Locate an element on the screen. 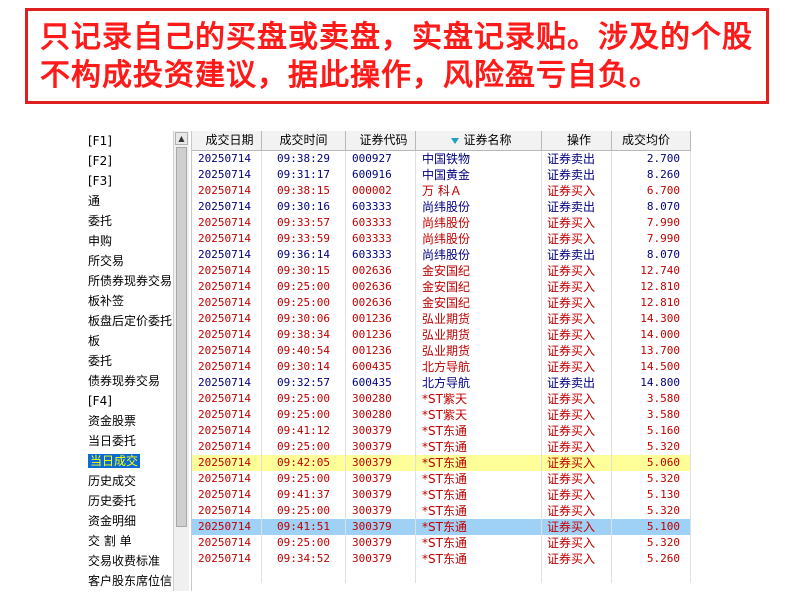  table-row: 20250714 09:41:12 300379 *ST东通 证券买入 5.160 is located at coordinates (441, 431).